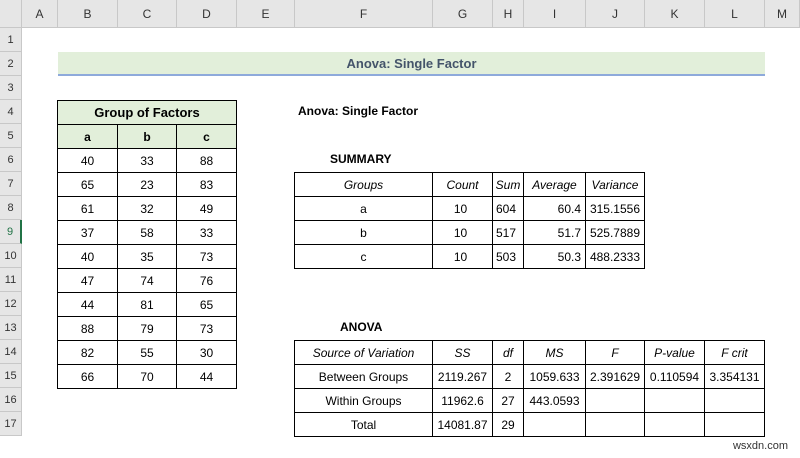 The width and height of the screenshot is (800, 458). I want to click on factor-cell: 58, so click(147, 232).